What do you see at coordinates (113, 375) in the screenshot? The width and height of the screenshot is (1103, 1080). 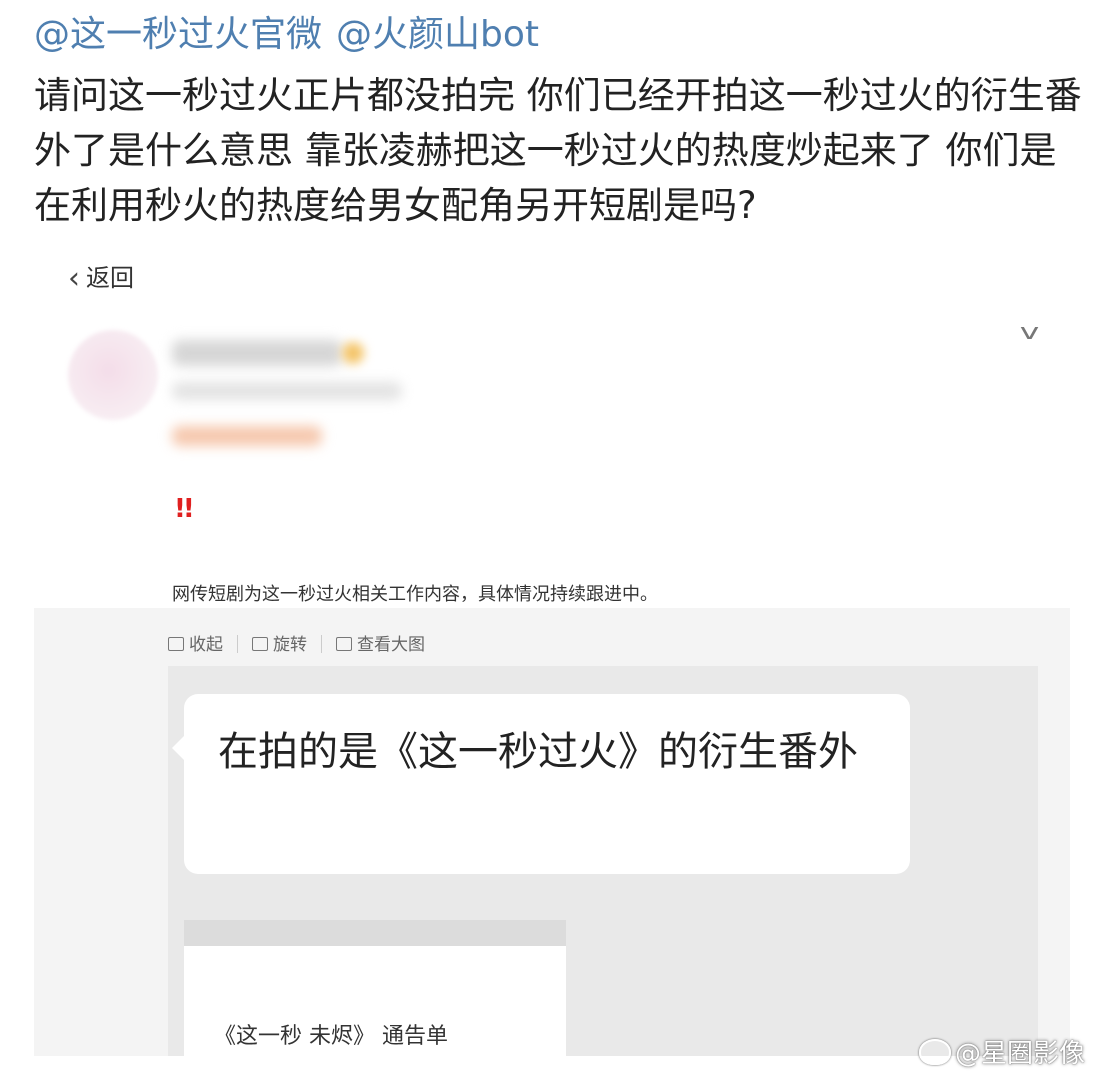 I see `avatar` at bounding box center [113, 375].